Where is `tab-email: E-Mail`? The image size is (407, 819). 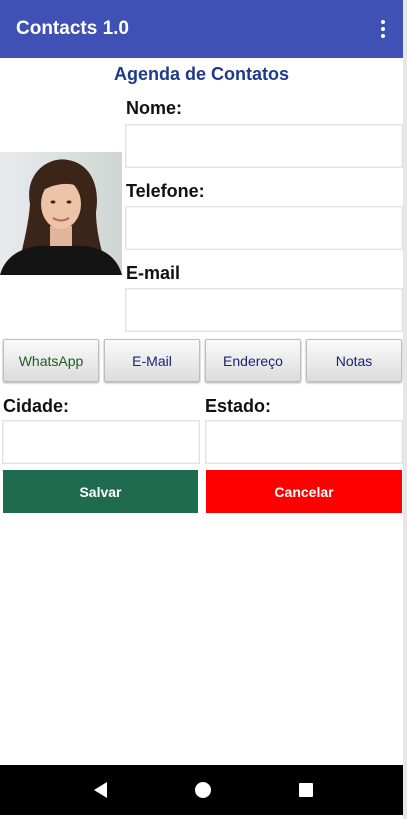
tab-email: E-Mail is located at coordinates (152, 360).